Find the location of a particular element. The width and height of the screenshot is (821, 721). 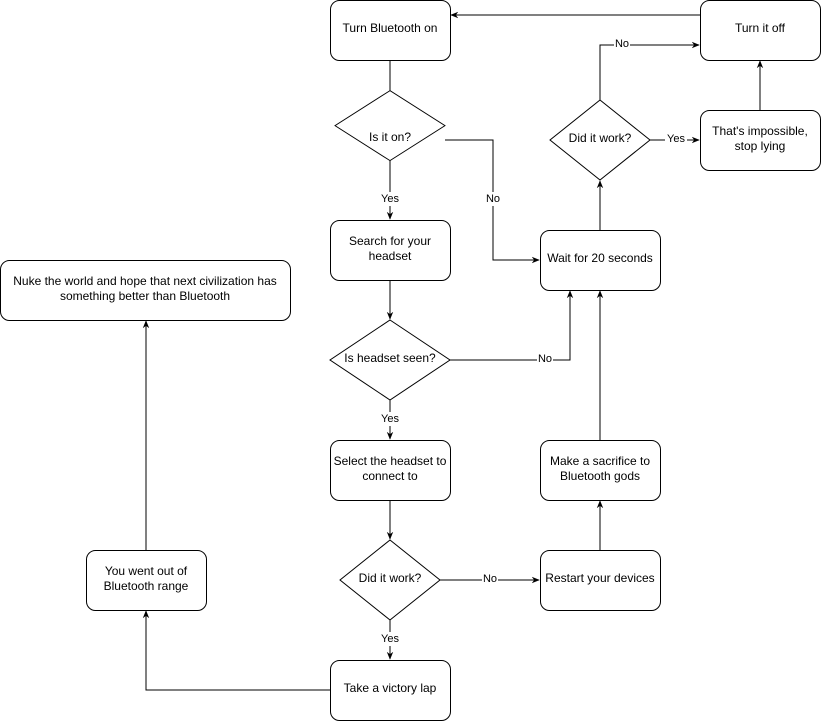

svg-text: Turn Bluetooth on is located at coordinates (390, 28).